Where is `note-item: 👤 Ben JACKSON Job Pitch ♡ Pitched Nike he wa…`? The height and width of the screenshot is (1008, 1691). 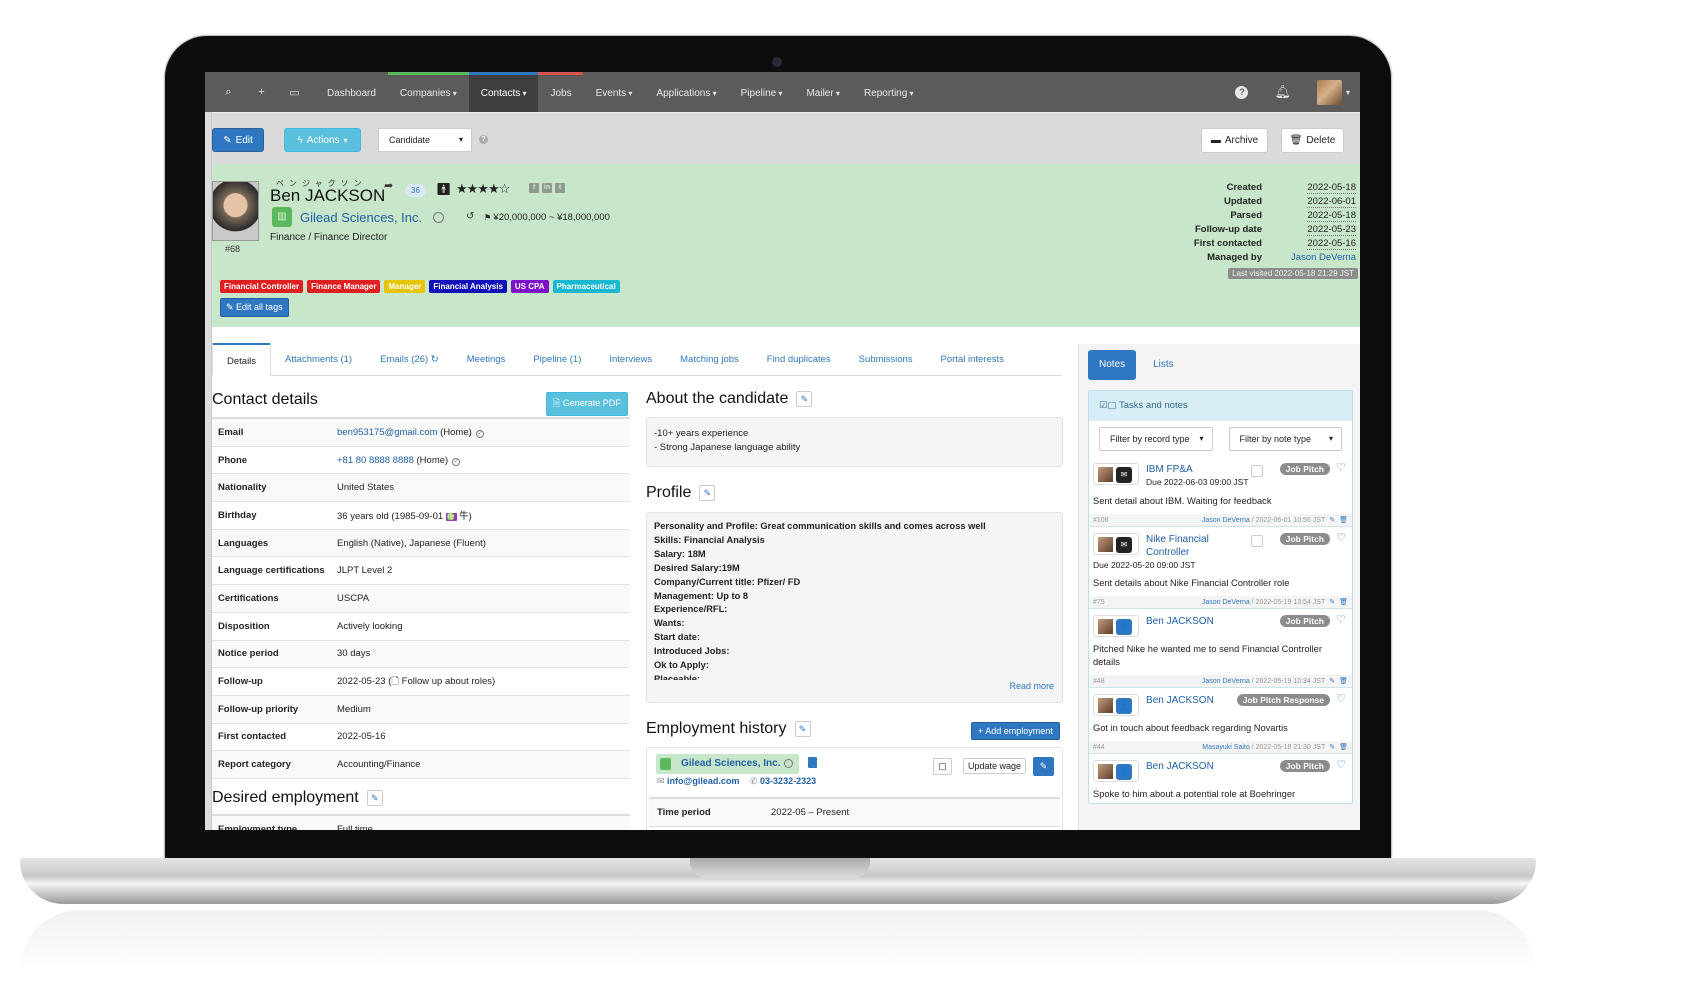 note-item: 👤 Ben JACKSON Job Pitch ♡ Pitched Nike he wa… is located at coordinates (1220, 648).